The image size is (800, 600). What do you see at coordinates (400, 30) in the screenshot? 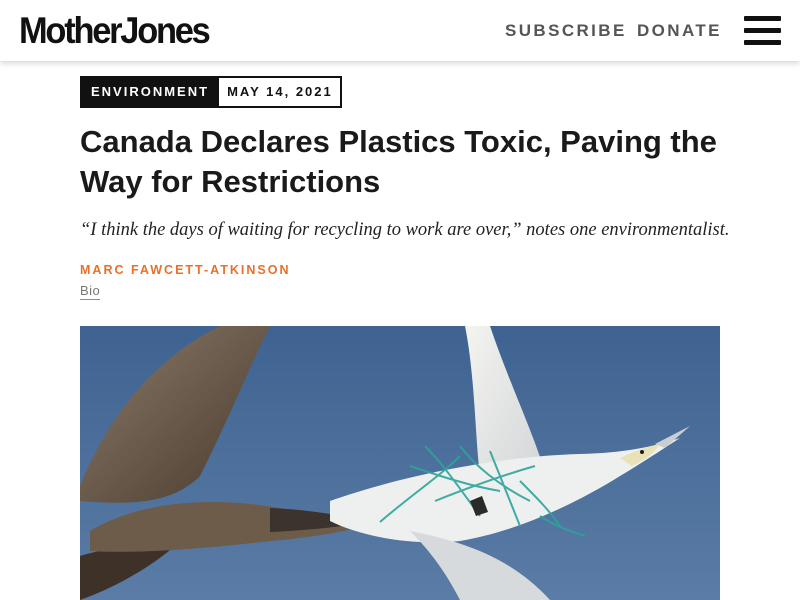
I see `site-header: MotherJones SUBSCRIBE DONATE` at bounding box center [400, 30].